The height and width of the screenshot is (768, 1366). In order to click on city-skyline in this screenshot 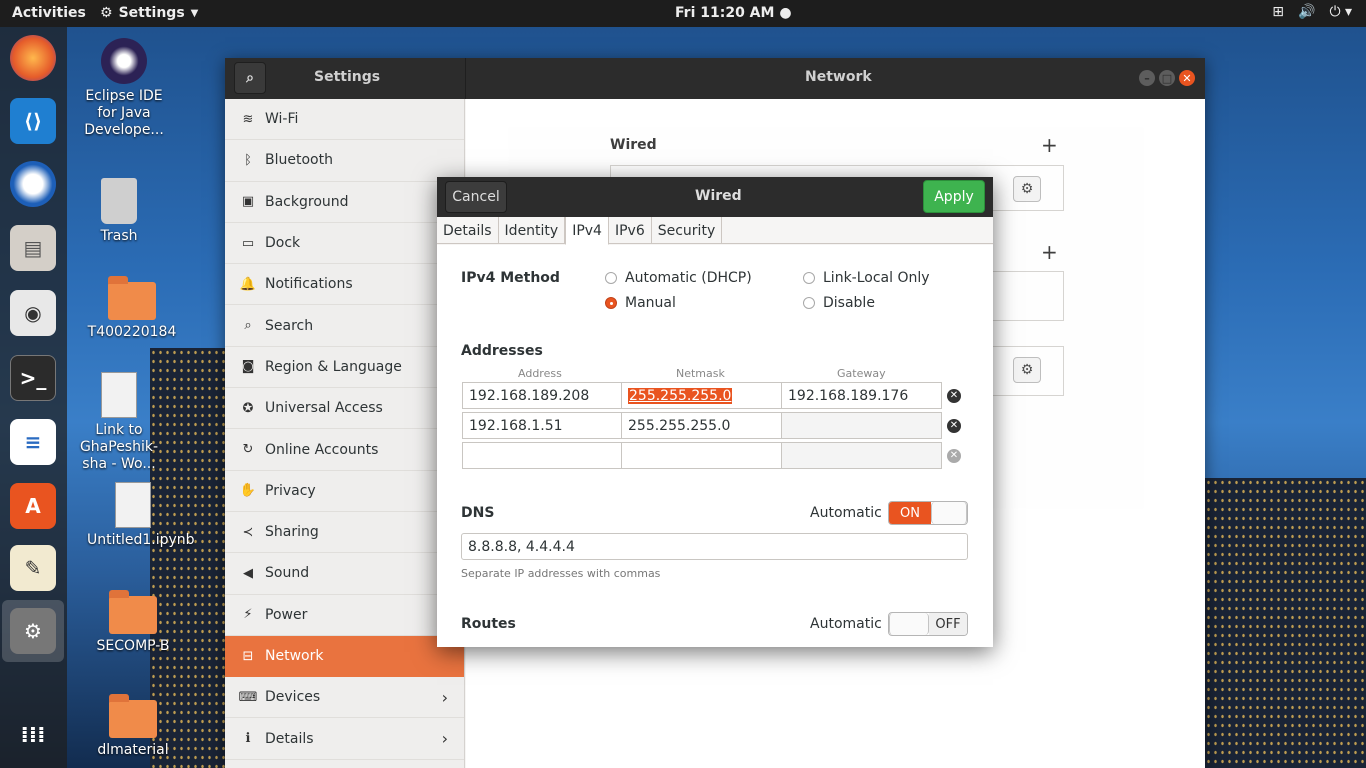, I will do `click(1285, 623)`.